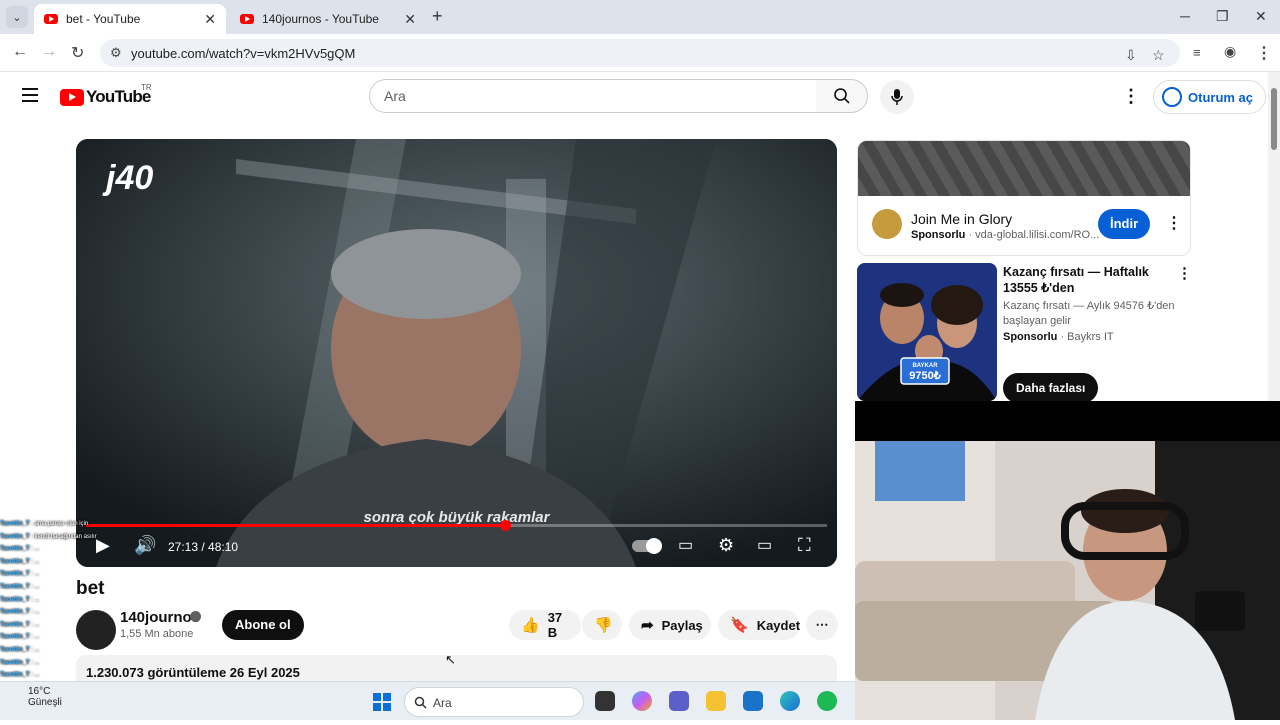  What do you see at coordinates (1264, 53) in the screenshot?
I see `browser-menu-icon: ⋮` at bounding box center [1264, 53].